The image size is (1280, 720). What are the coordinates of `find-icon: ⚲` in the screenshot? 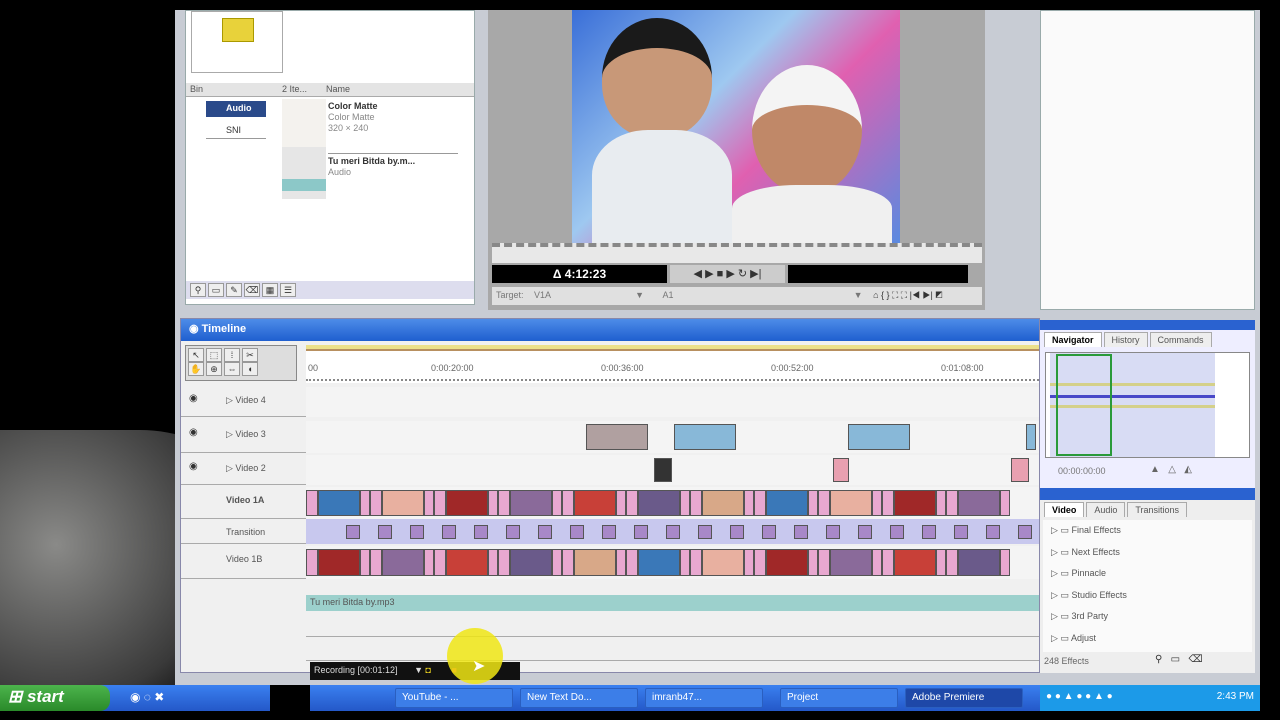 It's located at (198, 290).